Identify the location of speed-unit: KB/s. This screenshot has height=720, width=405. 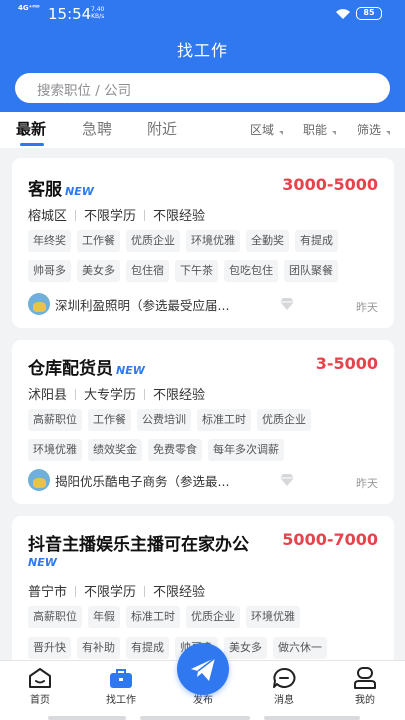
(98, 16).